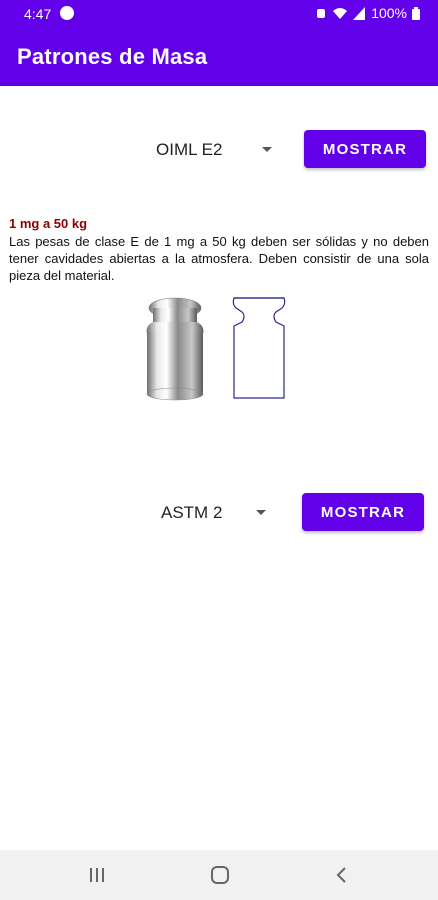 Image resolution: width=438 pixels, height=900 pixels. I want to click on class-selector-dropdown: OIML E2, so click(216, 150).